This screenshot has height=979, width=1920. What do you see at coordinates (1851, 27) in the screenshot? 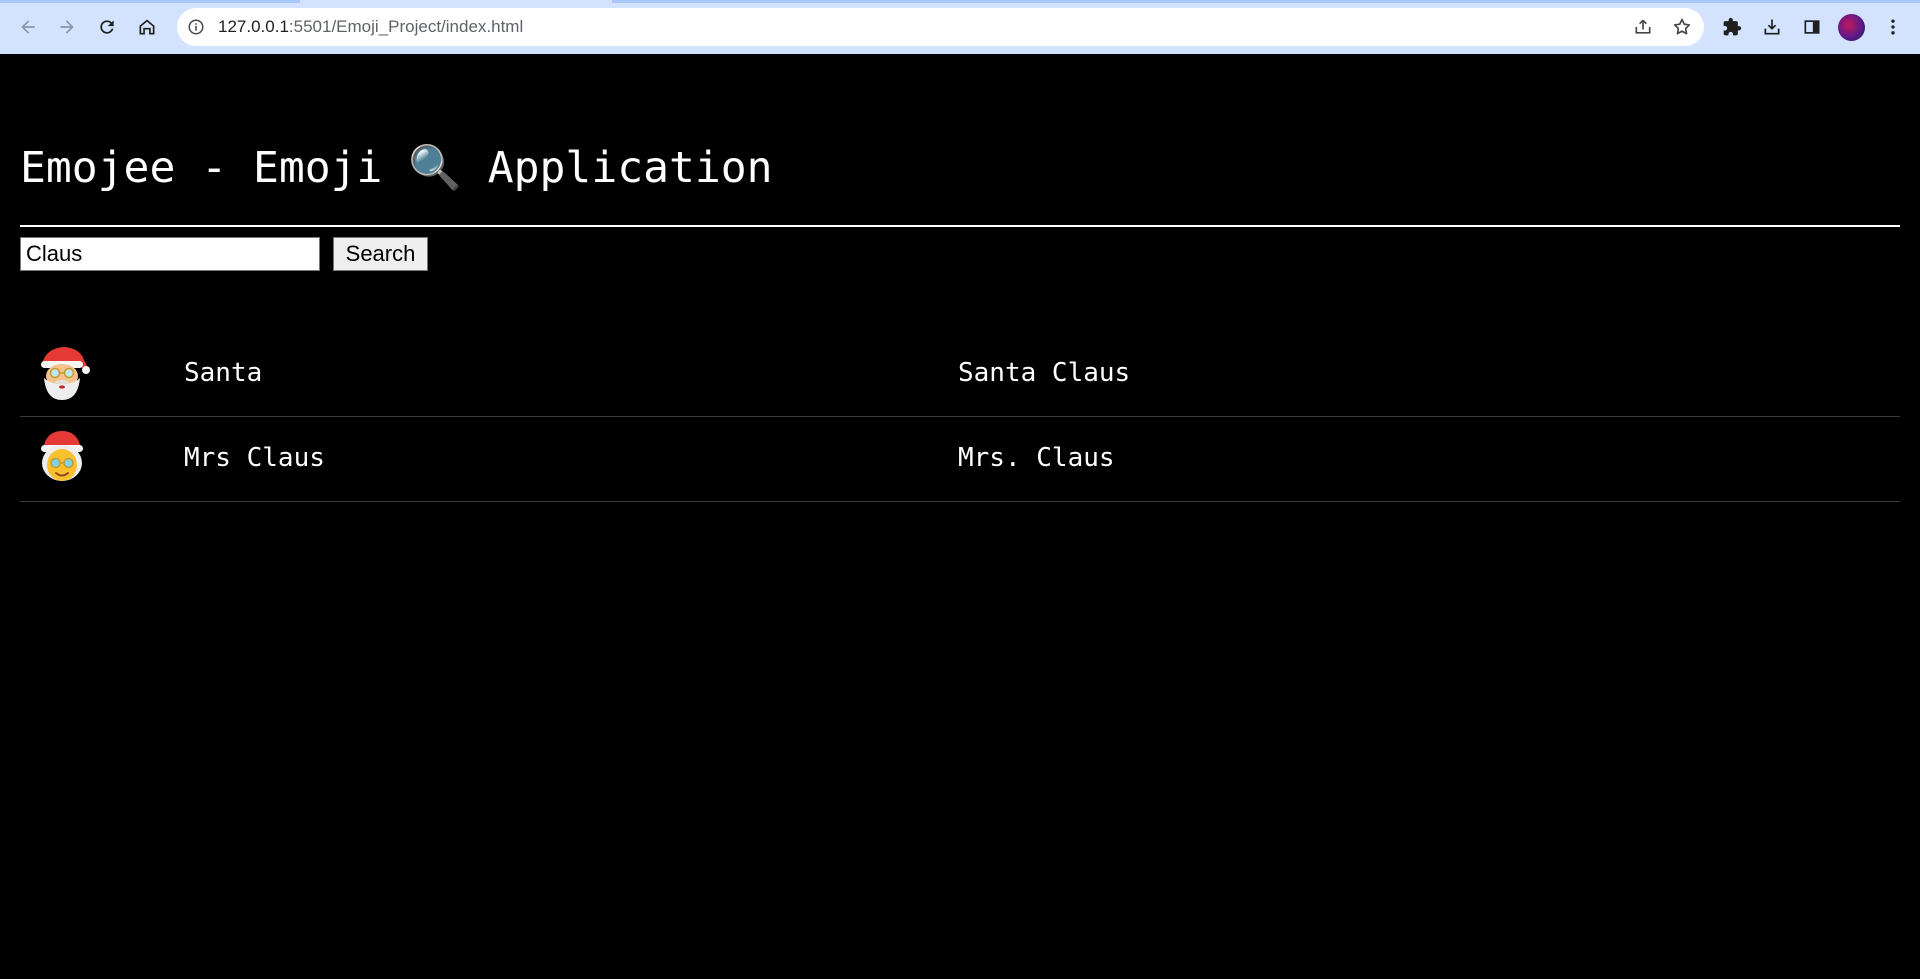
I see `profile-avatar` at bounding box center [1851, 27].